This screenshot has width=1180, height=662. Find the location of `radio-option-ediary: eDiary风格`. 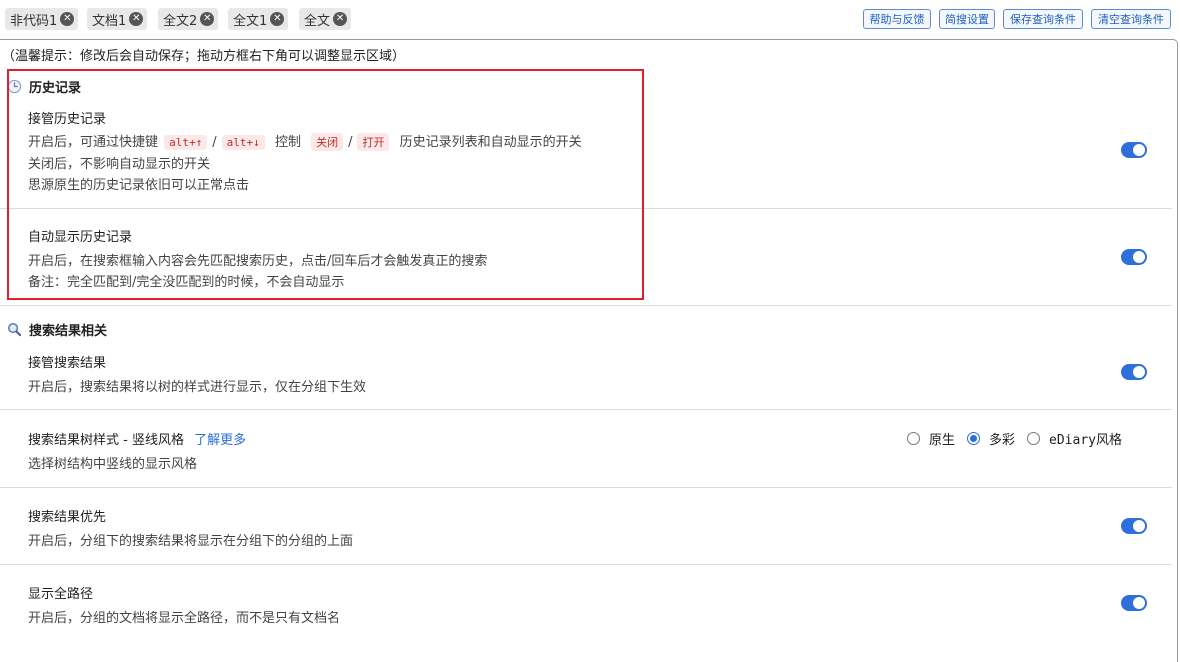

radio-option-ediary: eDiary风格 is located at coordinates (1074, 438).